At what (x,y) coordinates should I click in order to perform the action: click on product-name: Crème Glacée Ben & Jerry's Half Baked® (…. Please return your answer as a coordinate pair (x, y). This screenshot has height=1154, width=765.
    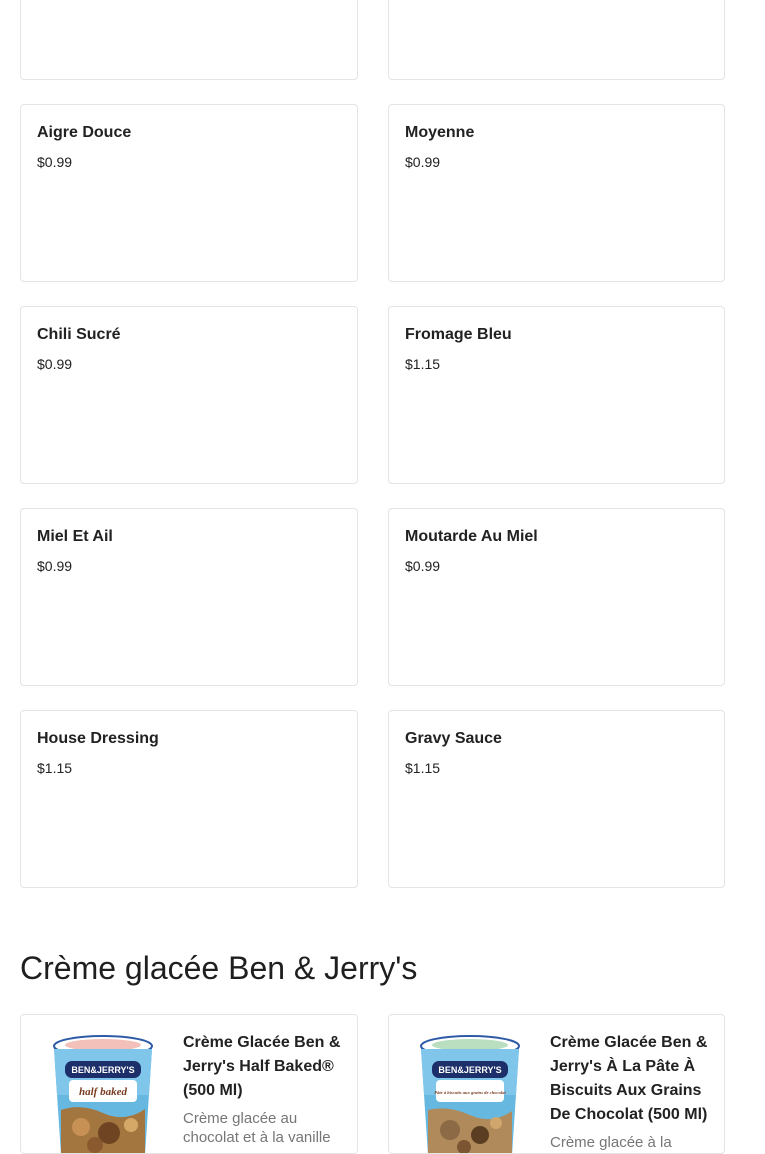
    Looking at the image, I should click on (262, 1066).